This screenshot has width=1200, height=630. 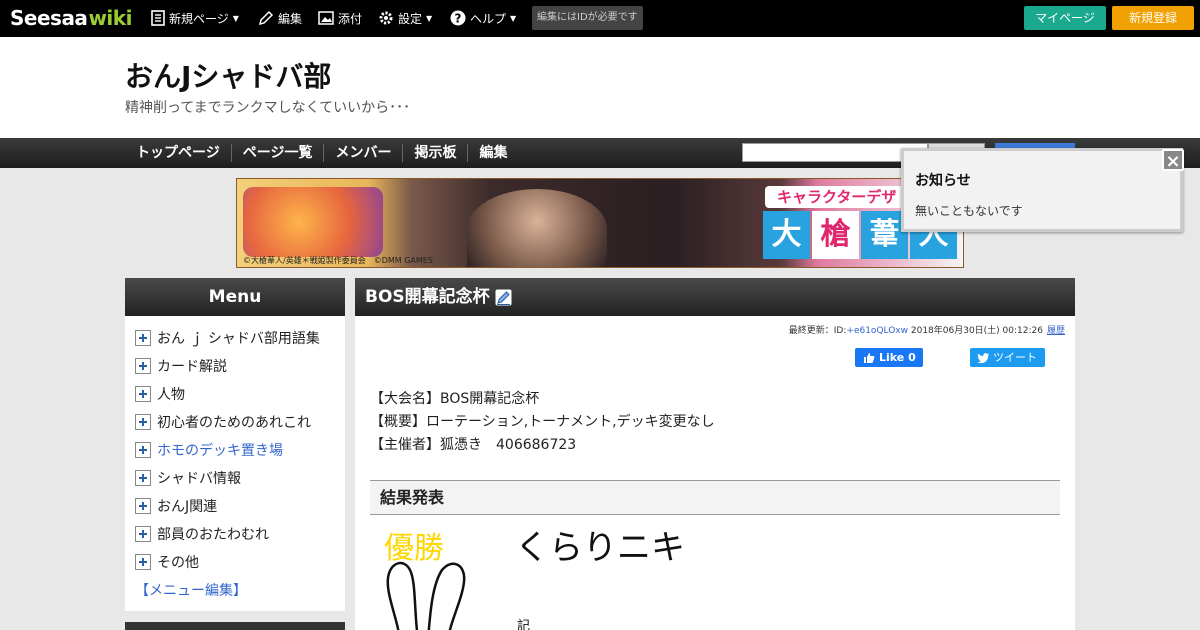 What do you see at coordinates (240, 562) in the screenshot?
I see `sidebar-item-other: その他` at bounding box center [240, 562].